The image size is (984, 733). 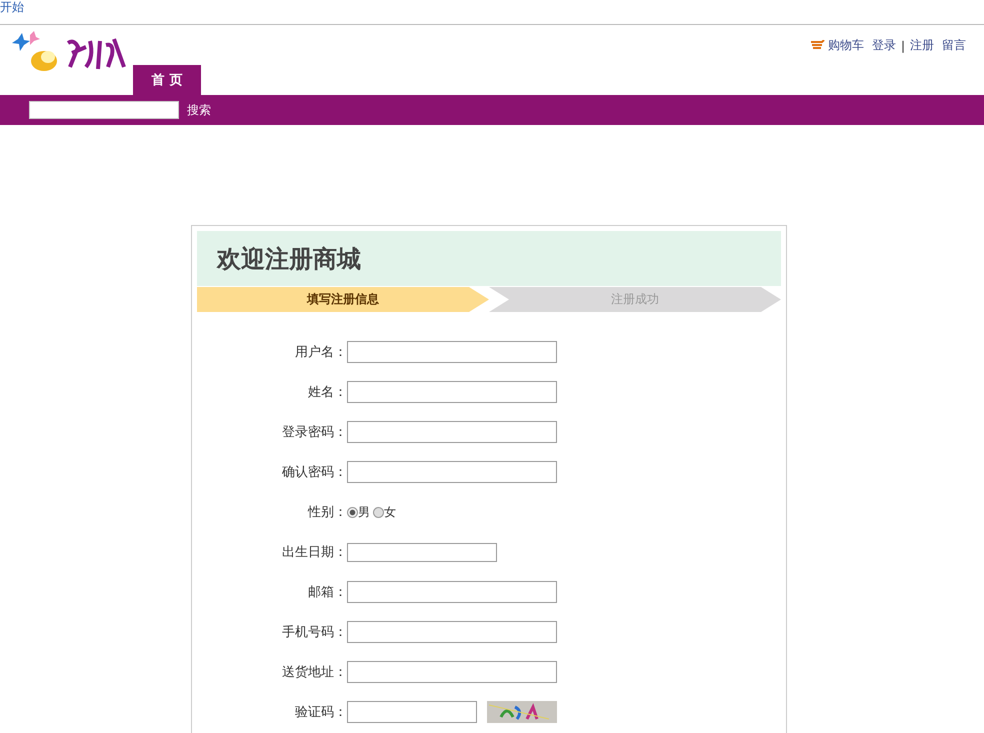 I want to click on search-field, so click(x=104, y=110).